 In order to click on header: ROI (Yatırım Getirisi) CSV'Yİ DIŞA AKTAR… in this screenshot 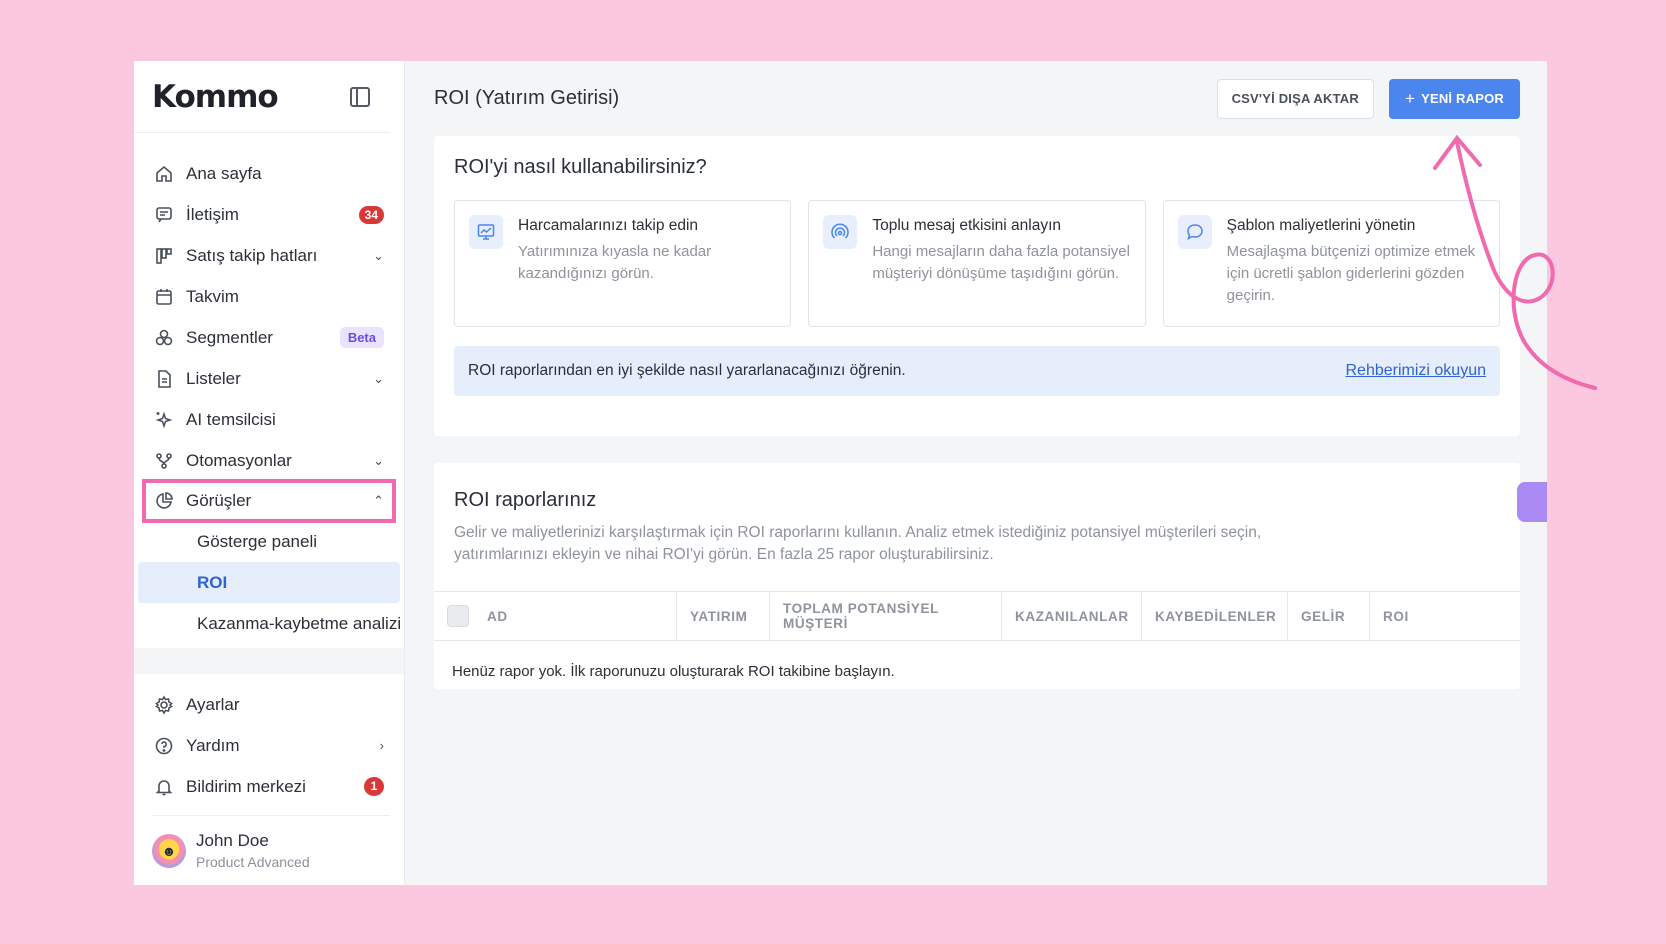, I will do `click(977, 98)`.